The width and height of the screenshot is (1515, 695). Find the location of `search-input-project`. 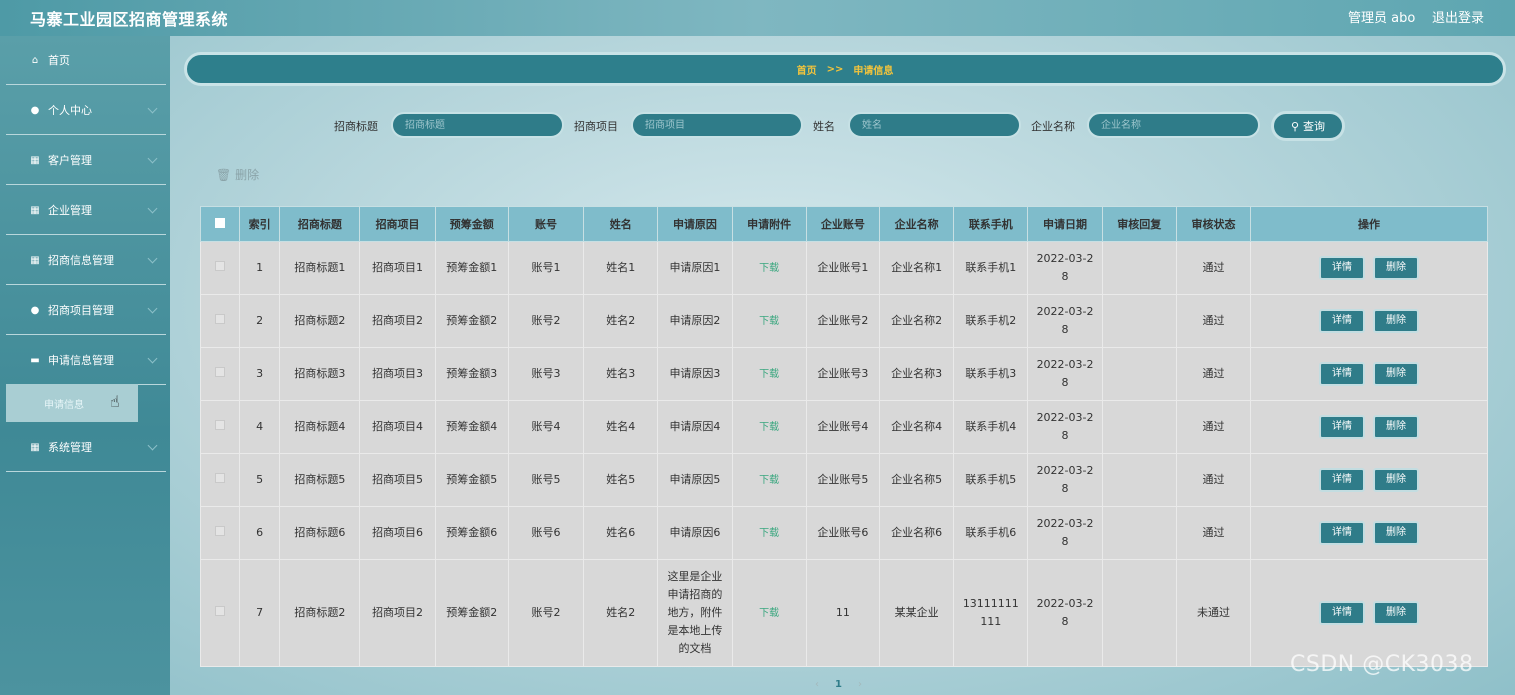

search-input-project is located at coordinates (717, 125).